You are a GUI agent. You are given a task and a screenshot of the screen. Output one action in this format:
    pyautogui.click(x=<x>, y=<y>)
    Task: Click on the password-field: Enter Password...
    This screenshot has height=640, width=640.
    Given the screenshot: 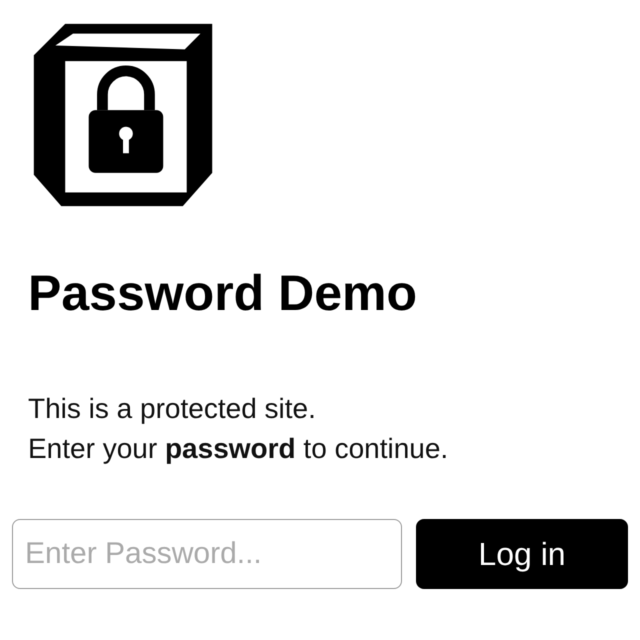 What is the action you would take?
    pyautogui.click(x=207, y=554)
    